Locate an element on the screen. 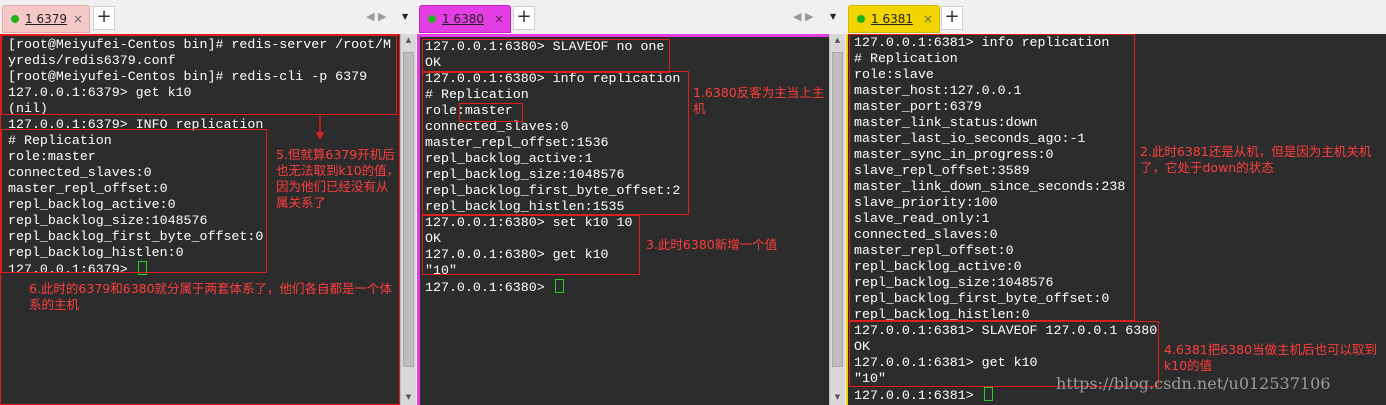 This screenshot has width=1386, height=405. annotation-note-1: 1.6380反客为主当上主机 is located at coordinates (759, 100).